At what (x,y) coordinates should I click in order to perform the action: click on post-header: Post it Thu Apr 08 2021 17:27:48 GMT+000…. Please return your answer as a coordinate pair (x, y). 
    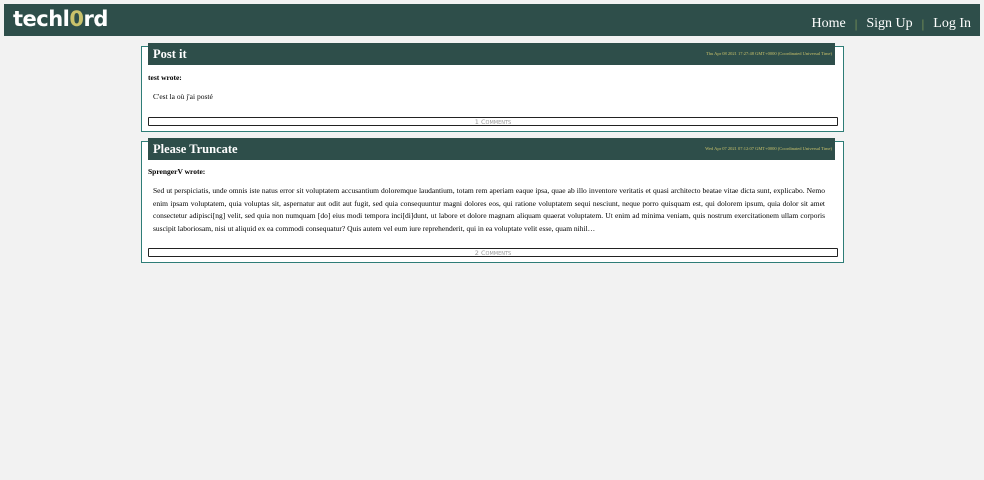
    Looking at the image, I should click on (491, 54).